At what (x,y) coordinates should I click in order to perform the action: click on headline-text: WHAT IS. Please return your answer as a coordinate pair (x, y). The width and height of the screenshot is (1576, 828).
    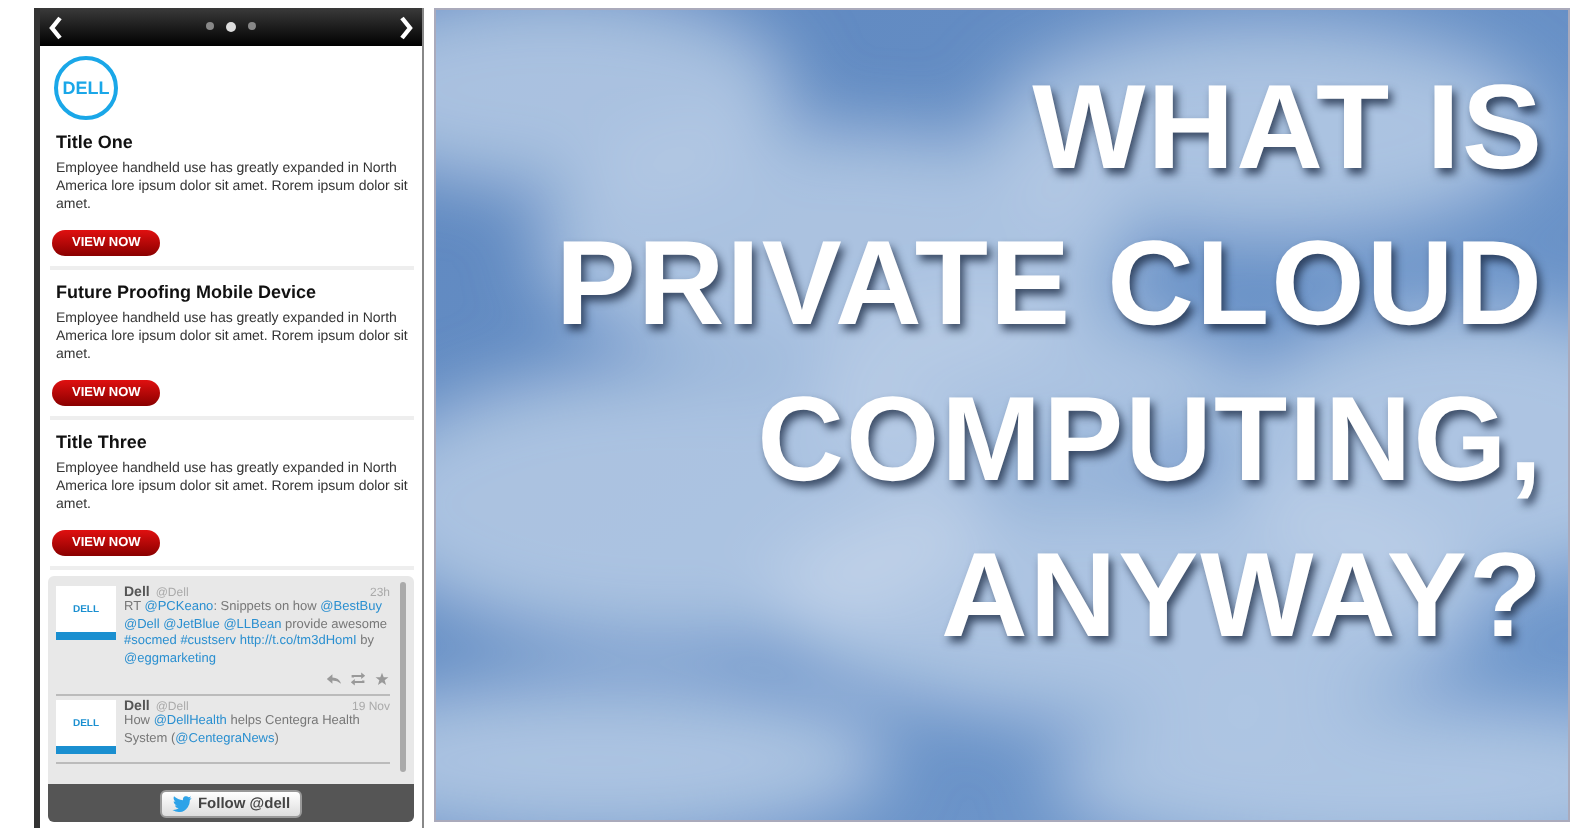
    Looking at the image, I should click on (1287, 128).